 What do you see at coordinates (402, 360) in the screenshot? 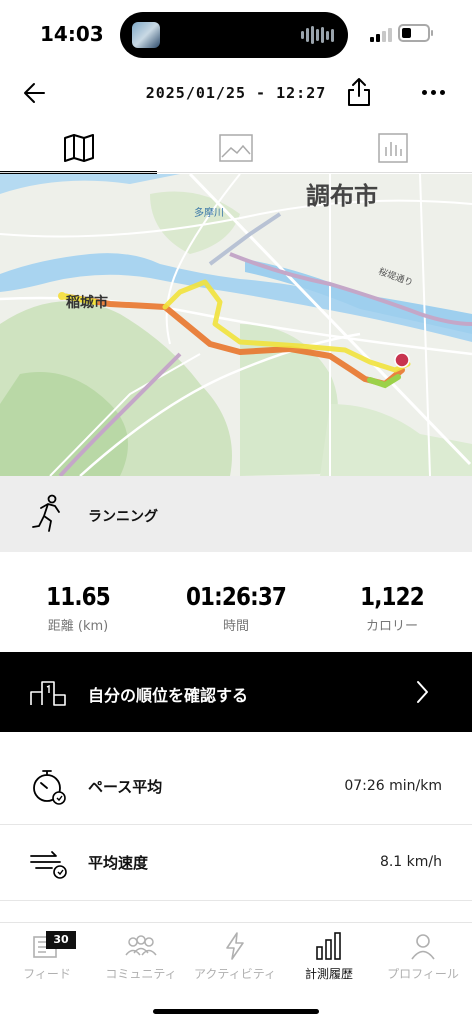
I see `route-end-marker` at bounding box center [402, 360].